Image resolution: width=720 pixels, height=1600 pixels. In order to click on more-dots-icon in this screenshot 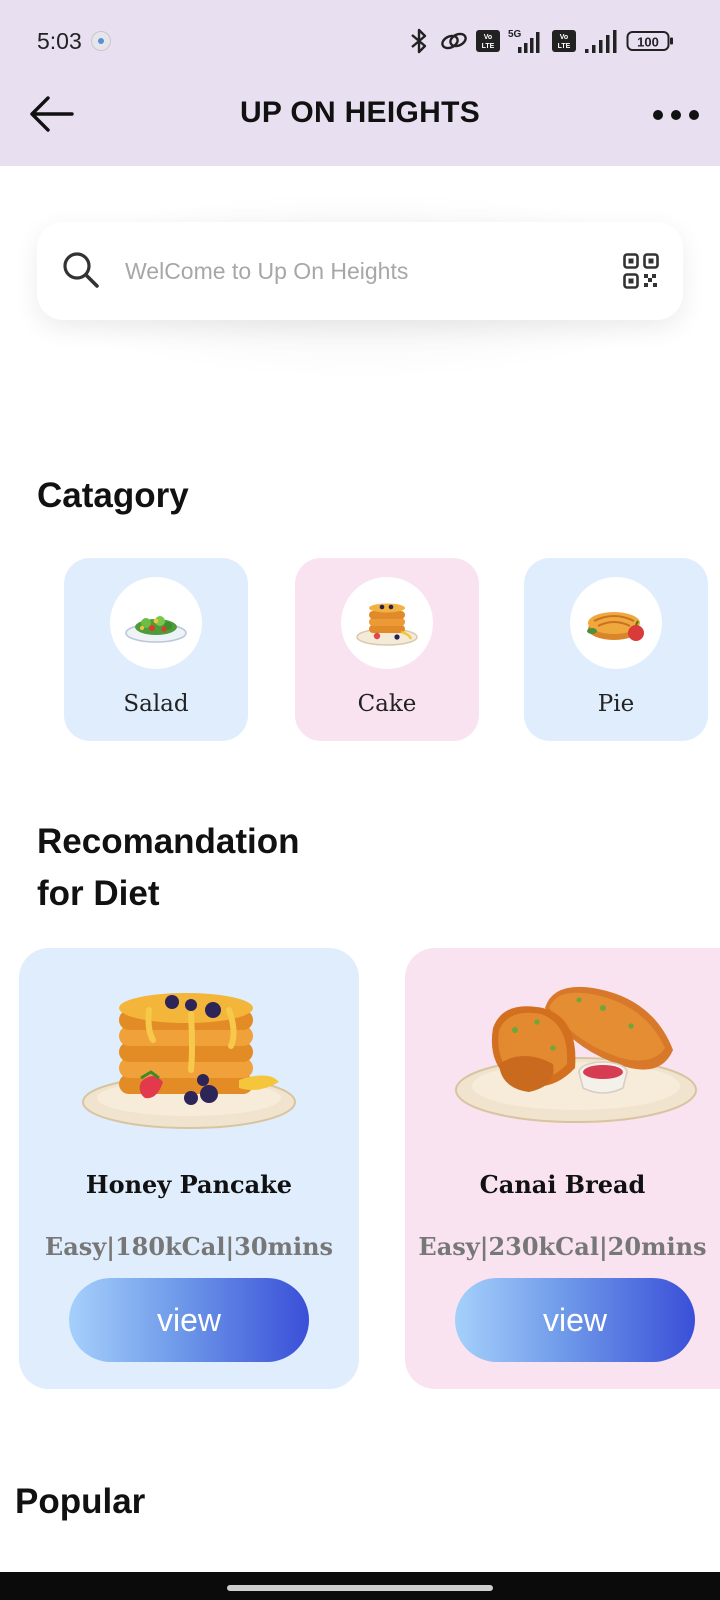, I will do `click(676, 115)`.